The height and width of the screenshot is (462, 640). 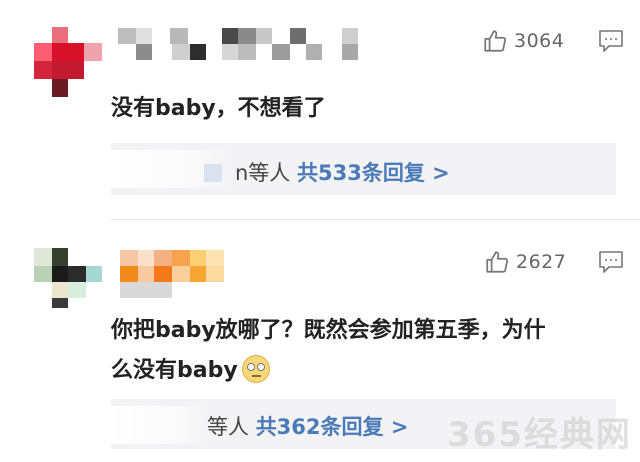 What do you see at coordinates (328, 330) in the screenshot?
I see `comment-text-line: 你把baby放哪了？既然会参加第五季，为什` at bounding box center [328, 330].